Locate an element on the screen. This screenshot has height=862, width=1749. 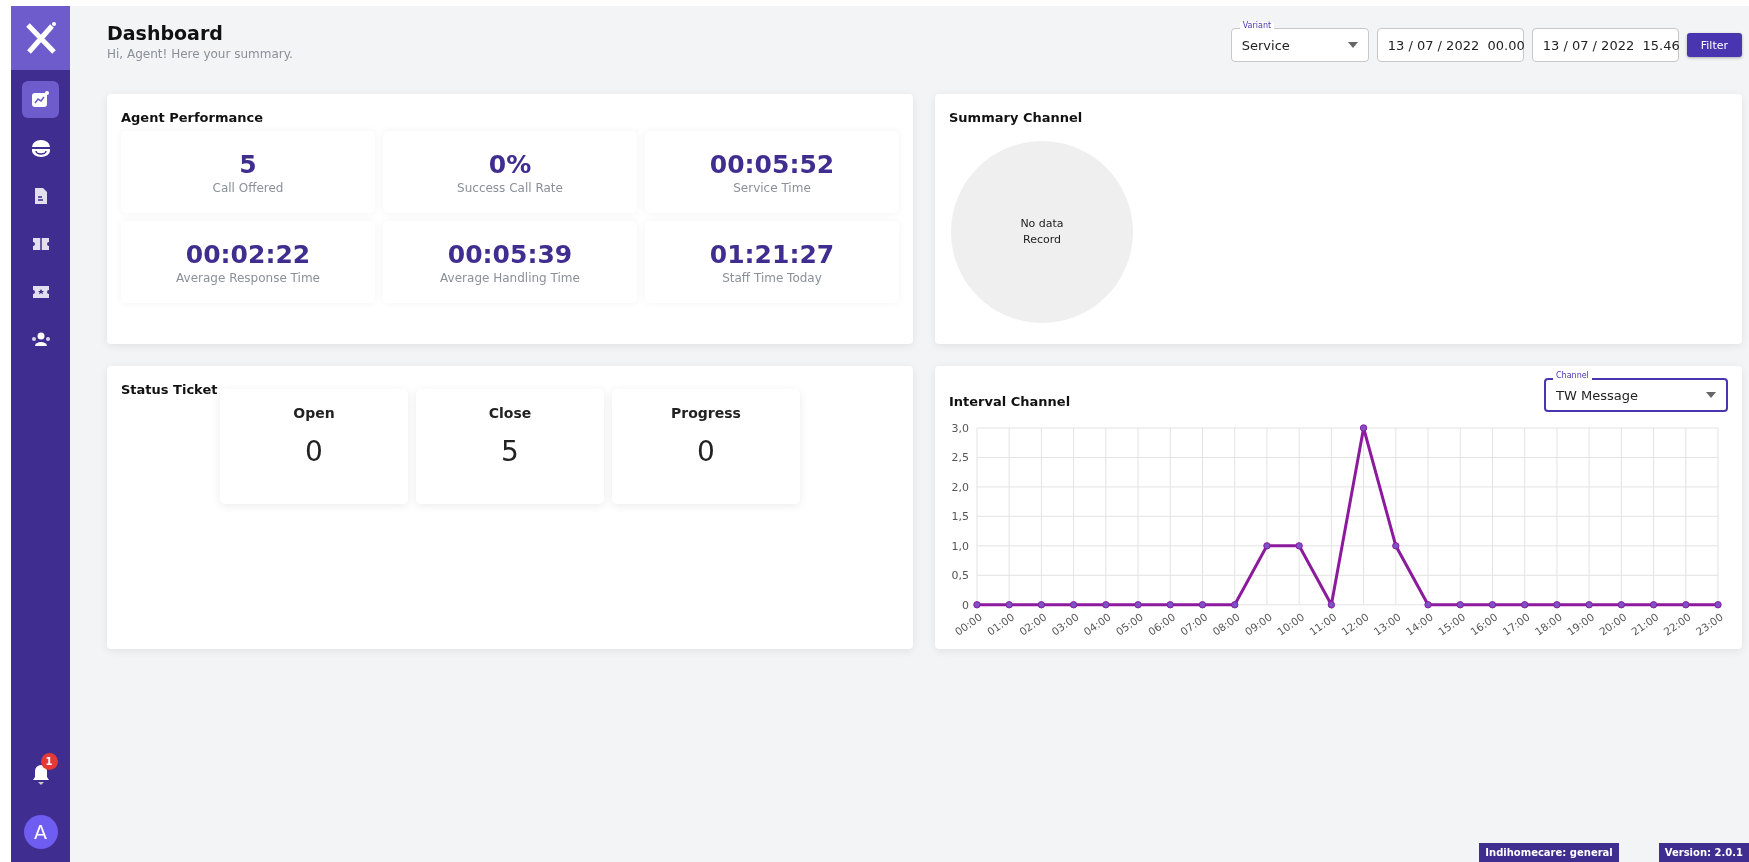
version-label: Version: 2.0.1 is located at coordinates (1703, 852).